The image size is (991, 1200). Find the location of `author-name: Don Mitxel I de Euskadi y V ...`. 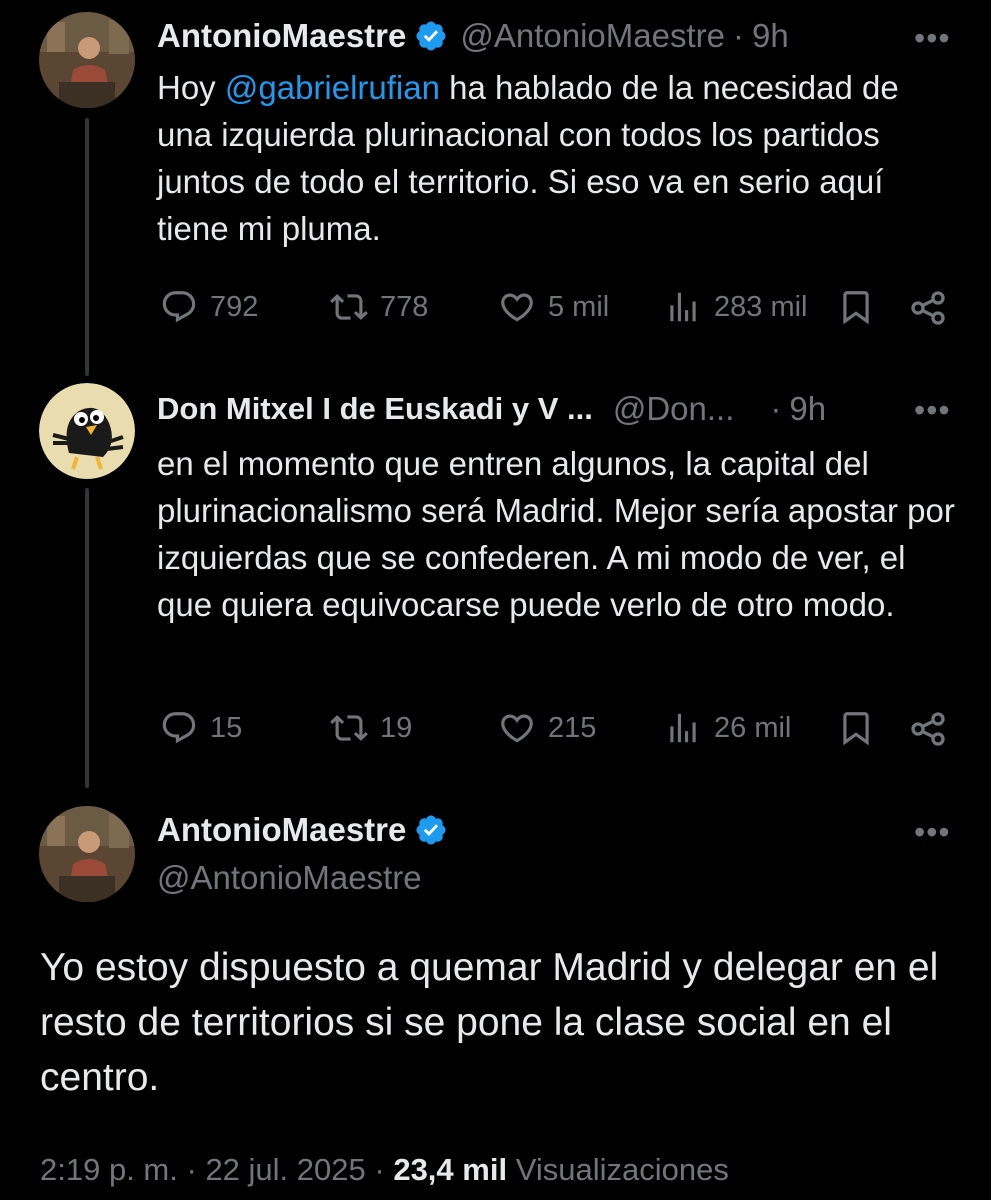

author-name: Don Mitxel I de Euskadi y V ... is located at coordinates (375, 409).